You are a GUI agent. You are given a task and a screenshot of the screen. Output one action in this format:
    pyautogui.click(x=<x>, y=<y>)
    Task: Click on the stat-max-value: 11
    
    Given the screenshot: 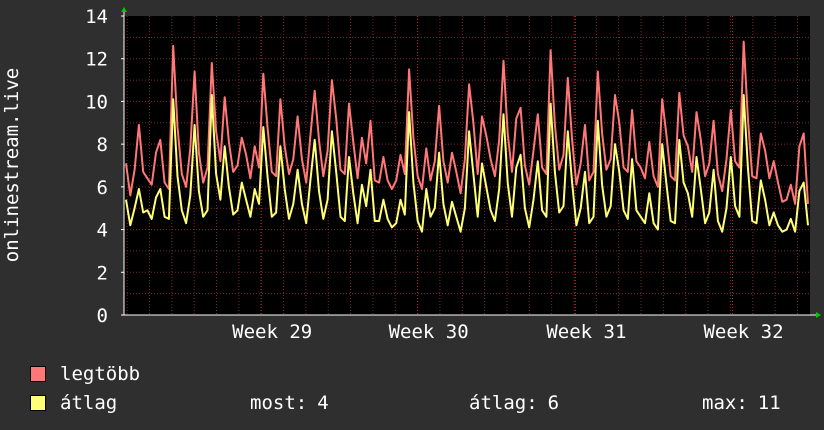 What is the action you would take?
    pyautogui.click(x=769, y=403)
    